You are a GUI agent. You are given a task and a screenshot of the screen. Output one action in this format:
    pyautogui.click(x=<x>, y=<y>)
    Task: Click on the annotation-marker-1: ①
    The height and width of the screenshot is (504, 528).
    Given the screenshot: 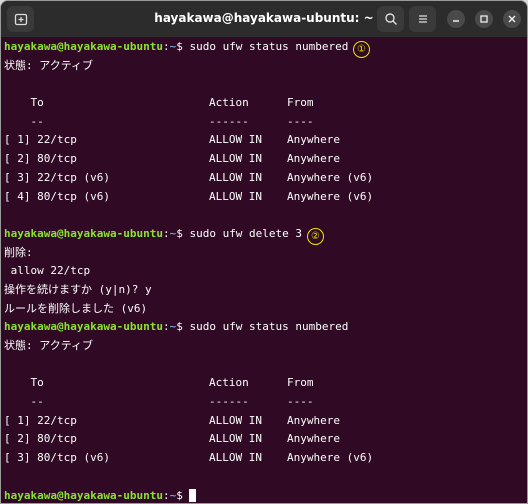 What is the action you would take?
    pyautogui.click(x=361, y=49)
    